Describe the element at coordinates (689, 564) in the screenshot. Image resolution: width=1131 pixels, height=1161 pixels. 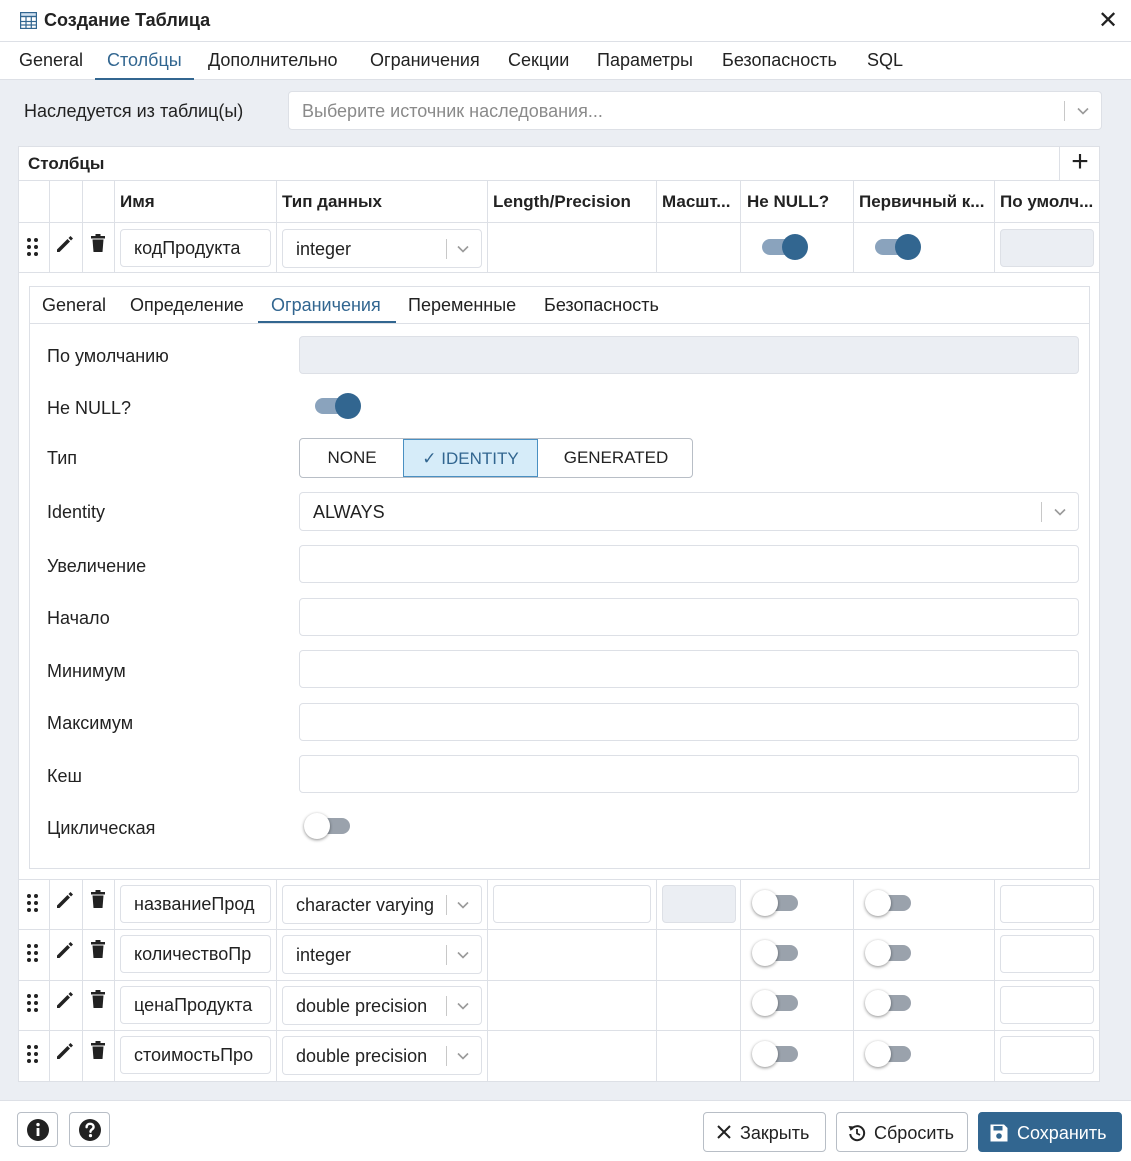
I see `increment-input` at that location.